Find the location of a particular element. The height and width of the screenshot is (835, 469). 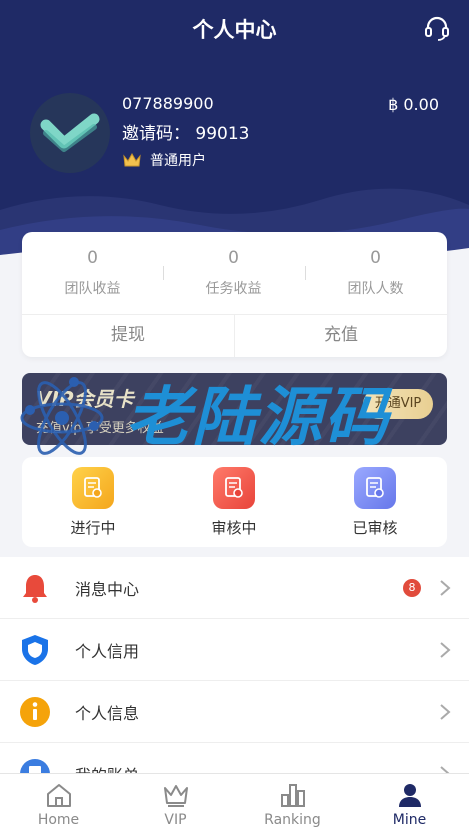

task-label: 进行中 is located at coordinates (93, 528).